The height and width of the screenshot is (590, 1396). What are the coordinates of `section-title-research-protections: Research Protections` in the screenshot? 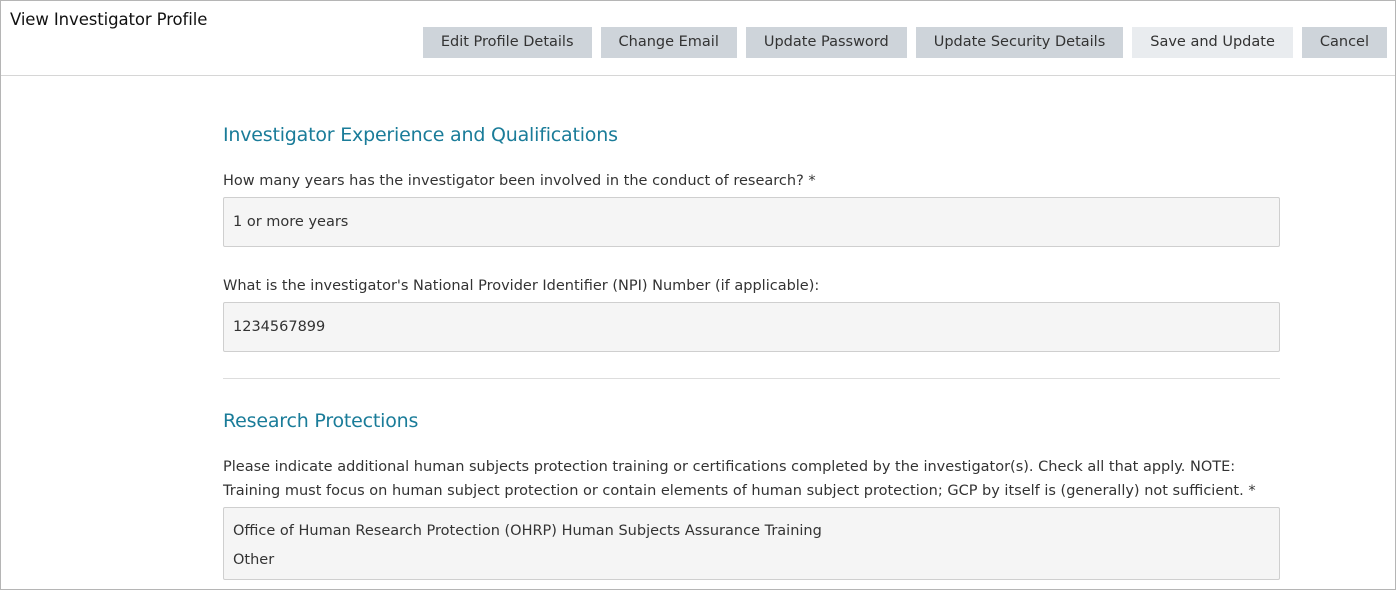 It's located at (321, 421).